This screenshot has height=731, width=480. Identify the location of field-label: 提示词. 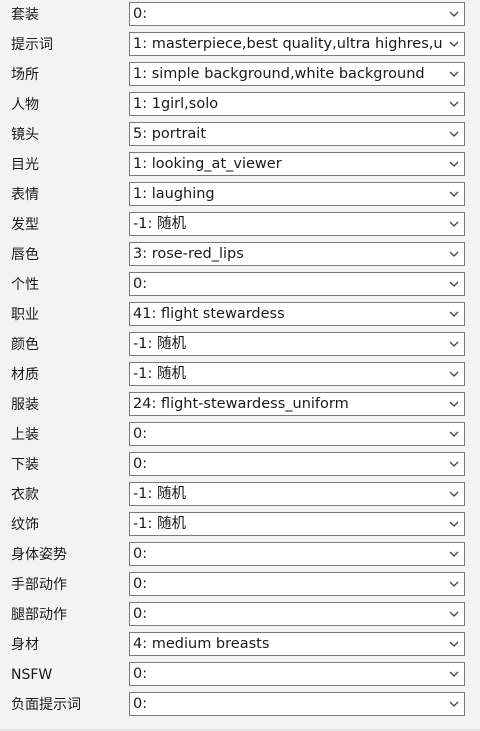
(32, 45).